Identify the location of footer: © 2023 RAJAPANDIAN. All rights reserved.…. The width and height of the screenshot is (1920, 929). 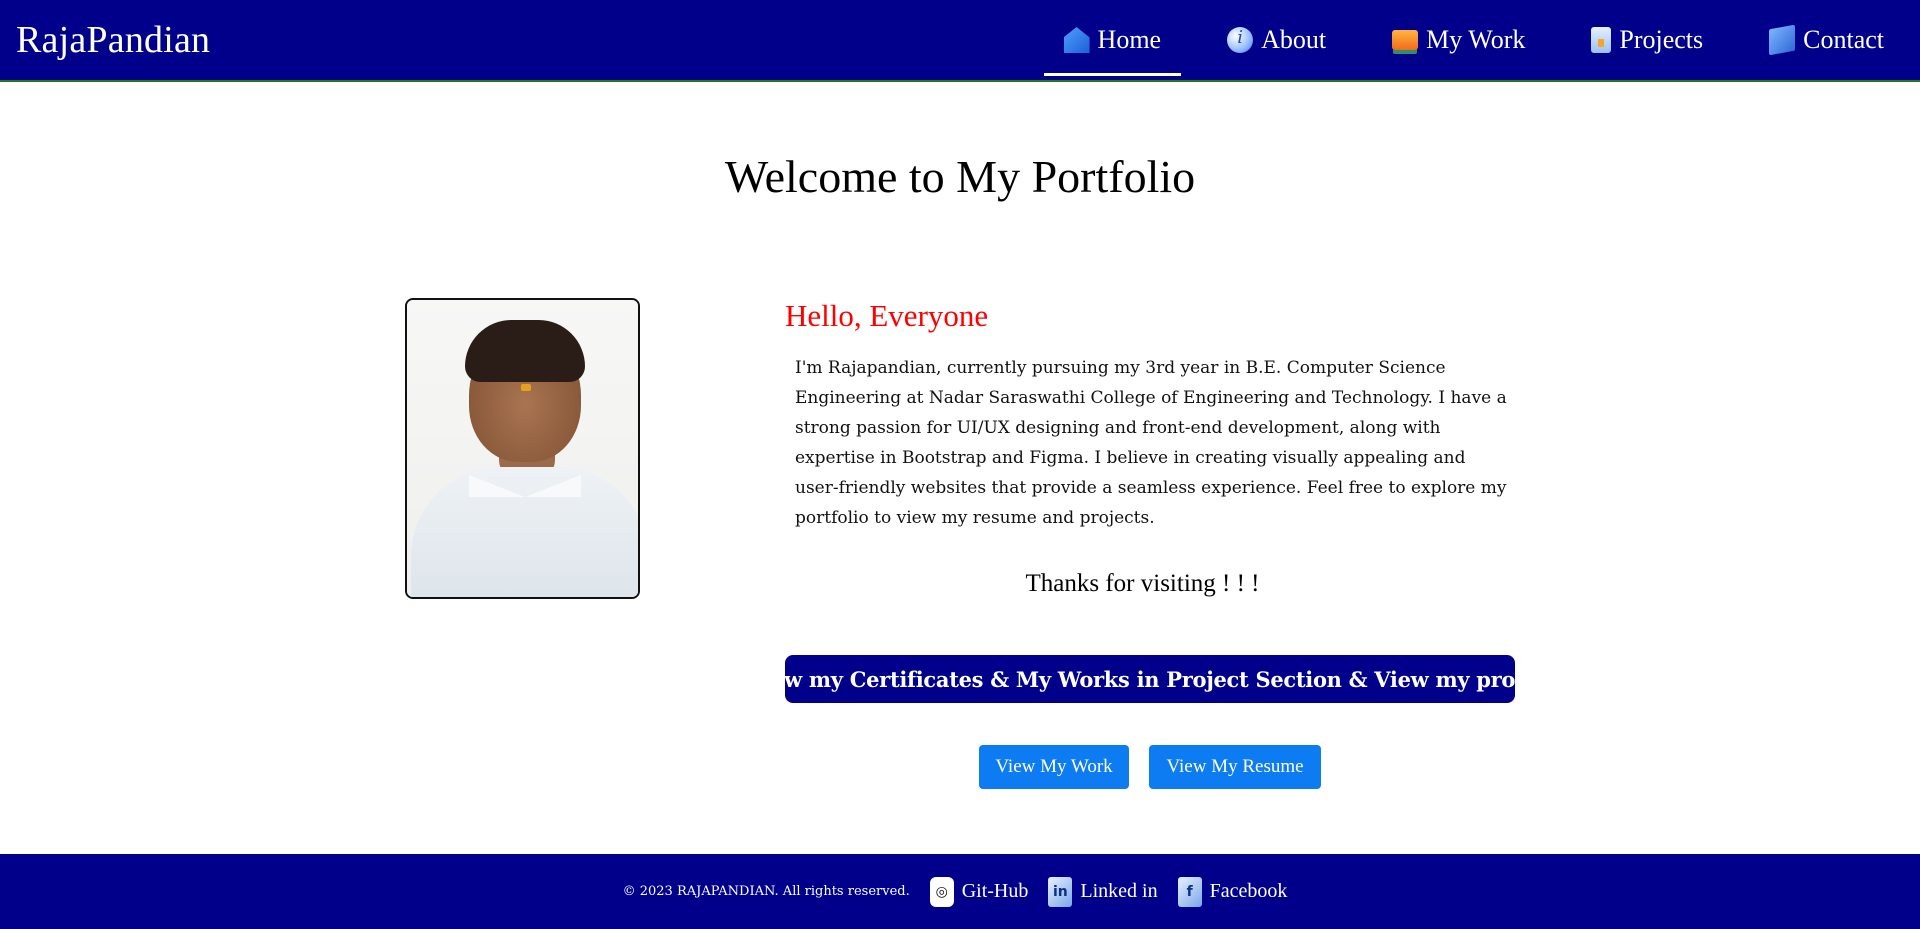
(960, 891).